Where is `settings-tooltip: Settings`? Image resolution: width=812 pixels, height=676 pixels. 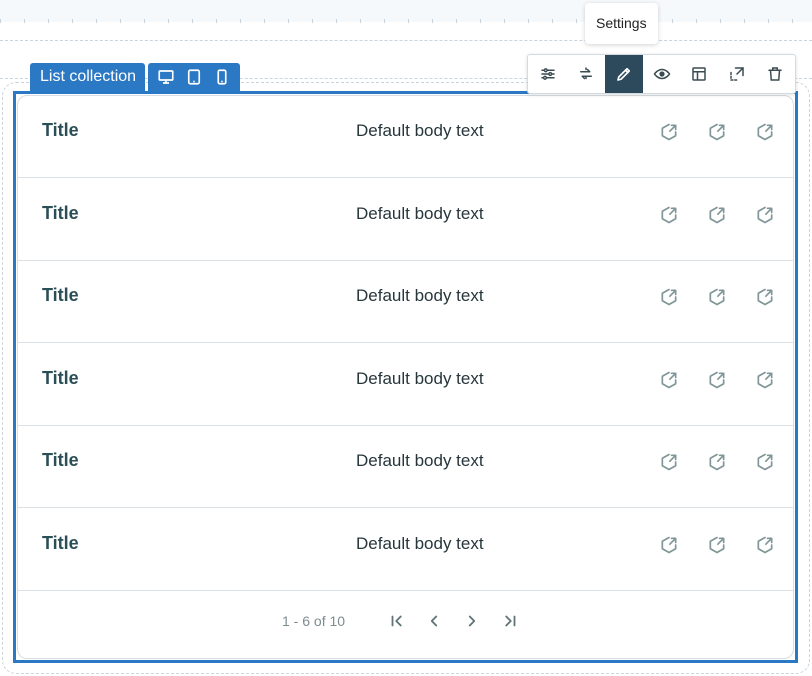 settings-tooltip: Settings is located at coordinates (621, 23).